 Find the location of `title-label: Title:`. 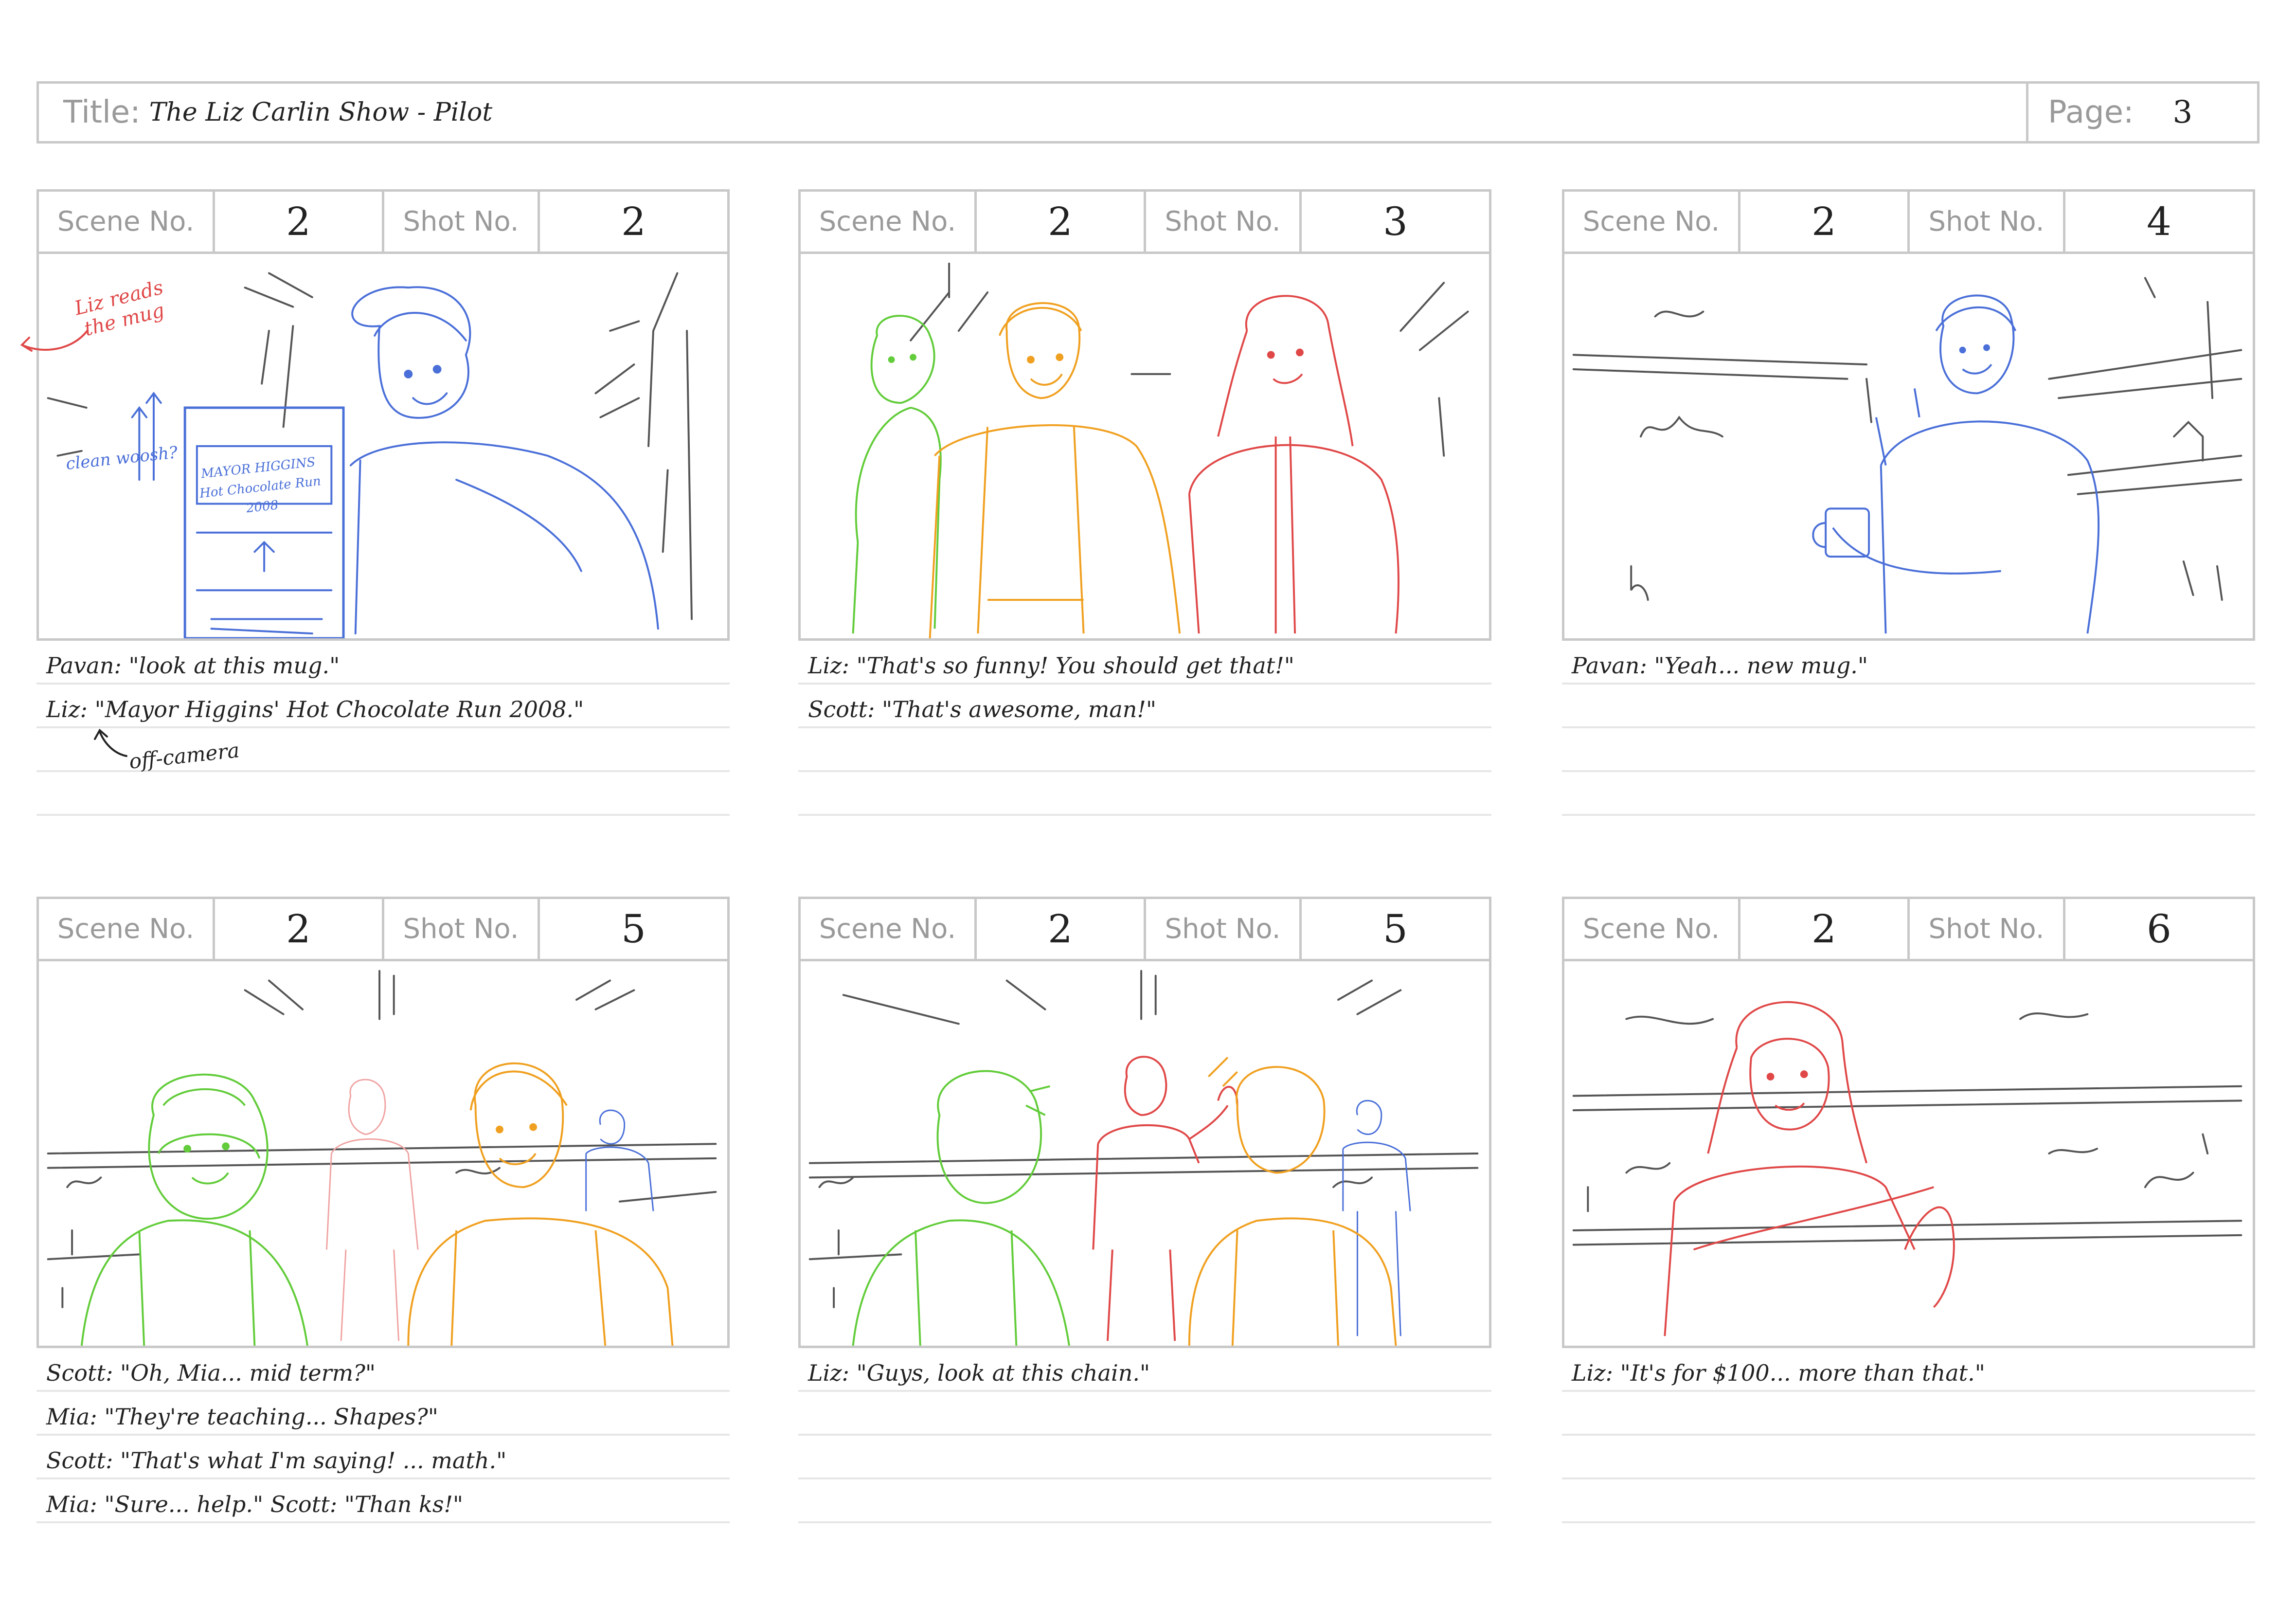

title-label: Title: is located at coordinates (102, 112).